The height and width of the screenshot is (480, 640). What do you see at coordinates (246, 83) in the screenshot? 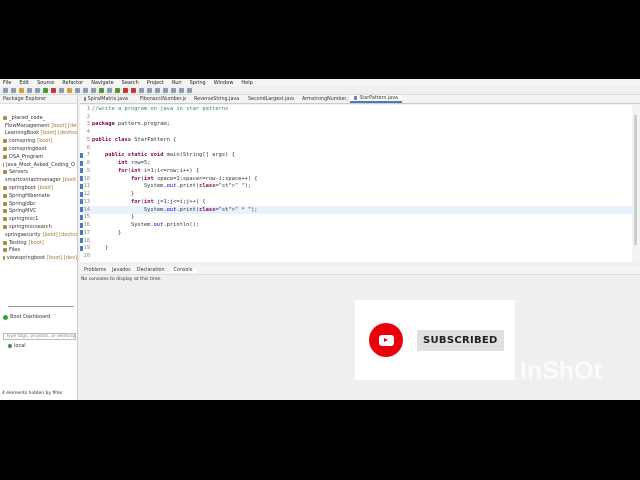
I see `menu-help: Help` at bounding box center [246, 83].